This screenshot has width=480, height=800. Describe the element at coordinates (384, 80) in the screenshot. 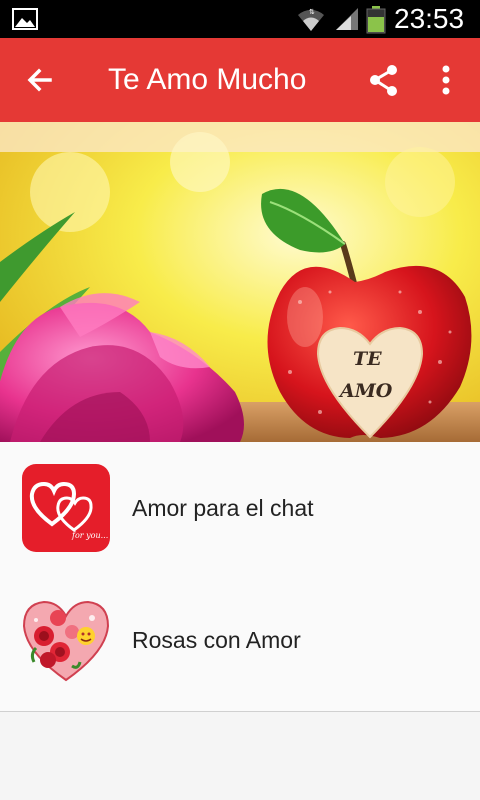

I see `share-icon` at that location.